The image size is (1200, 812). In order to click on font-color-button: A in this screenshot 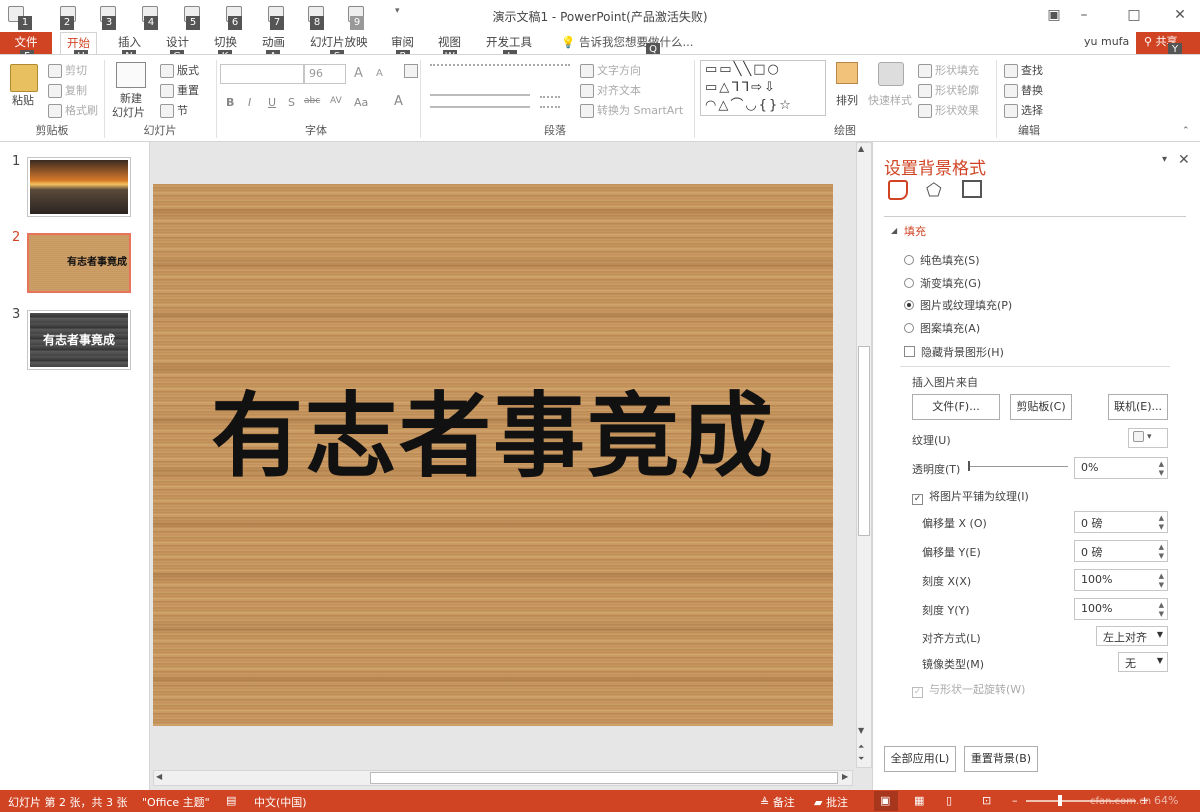, I will do `click(398, 101)`.